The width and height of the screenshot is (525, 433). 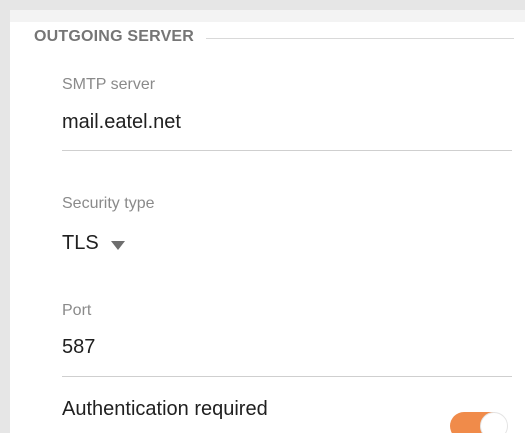 What do you see at coordinates (494, 422) in the screenshot?
I see `toggle-knob` at bounding box center [494, 422].